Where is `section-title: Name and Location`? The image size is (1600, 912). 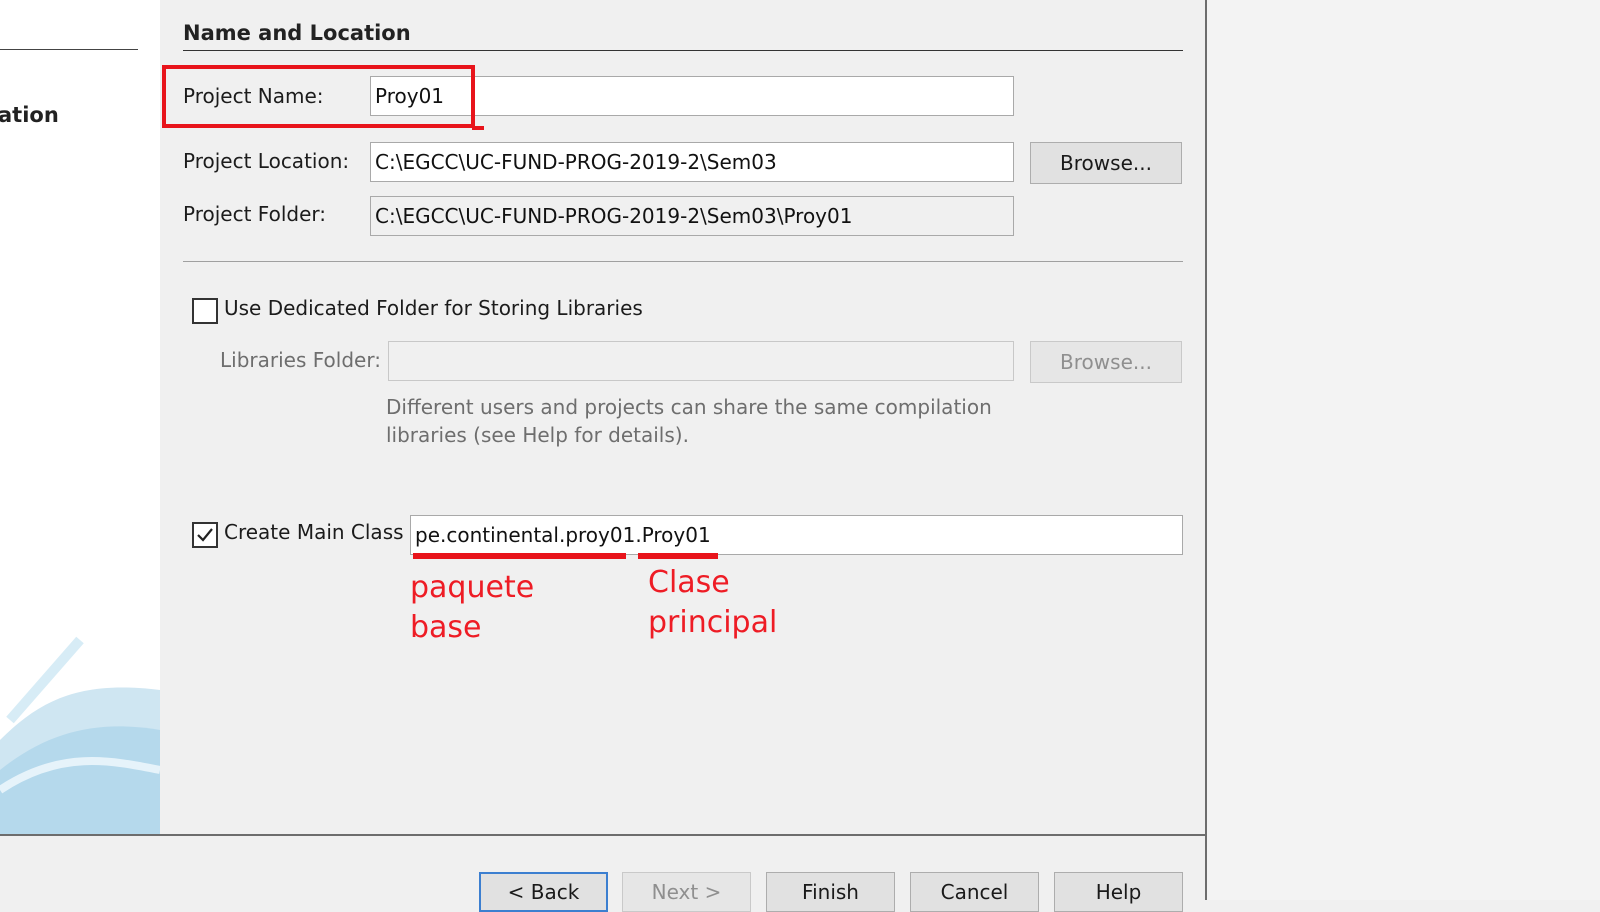
section-title: Name and Location is located at coordinates (297, 33).